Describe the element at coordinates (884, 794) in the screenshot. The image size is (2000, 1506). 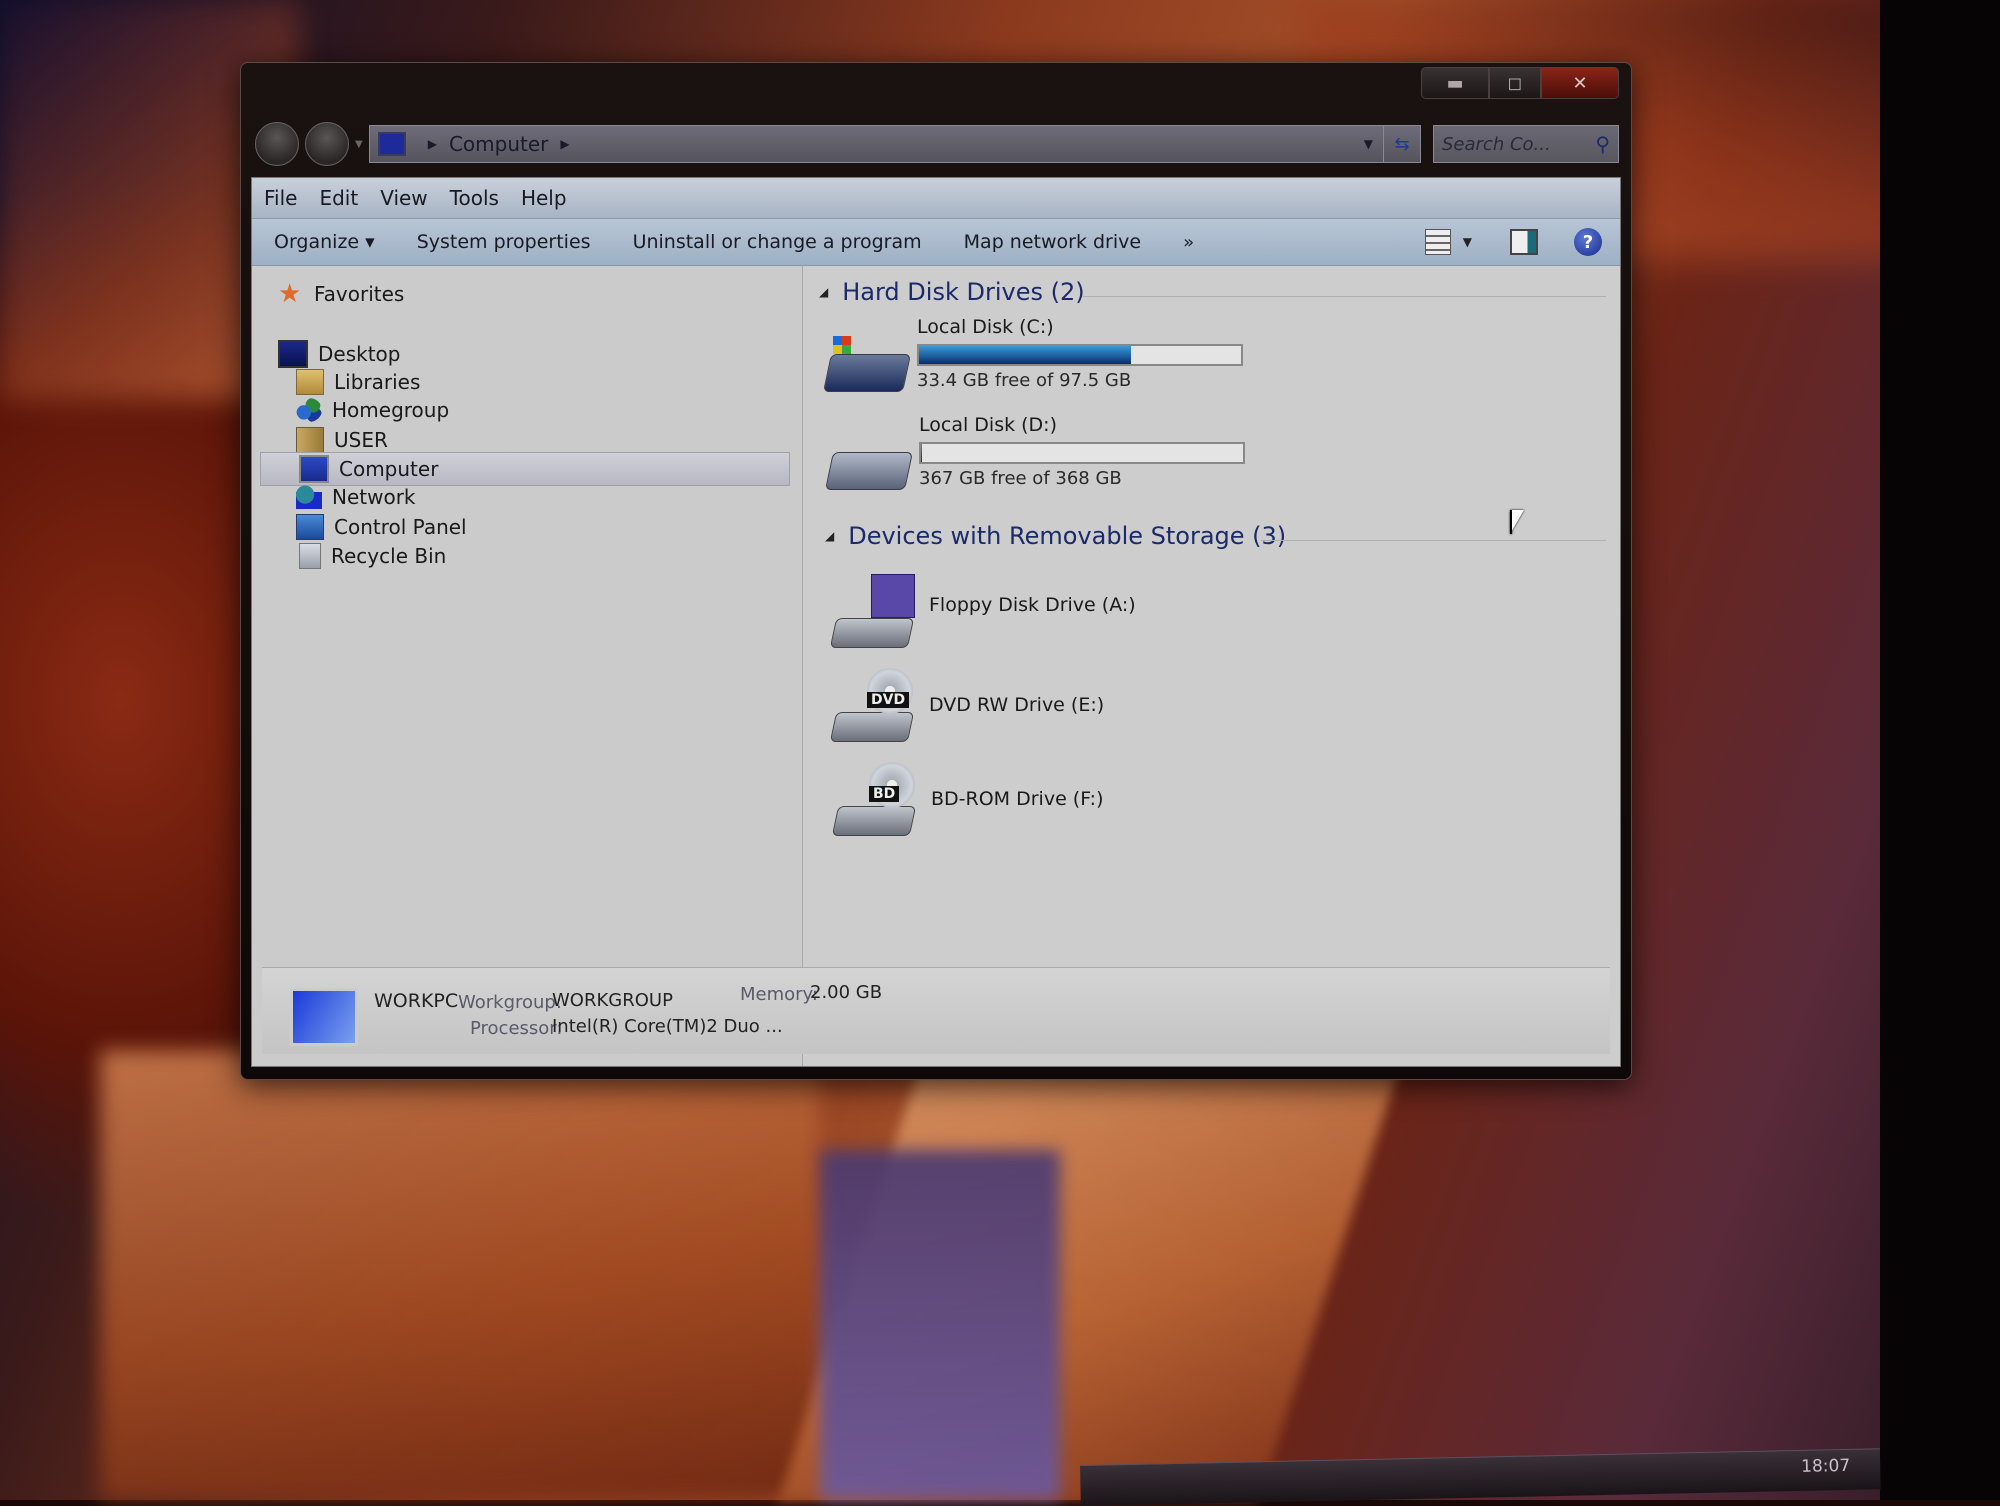
I see `bd-badge: BD` at that location.